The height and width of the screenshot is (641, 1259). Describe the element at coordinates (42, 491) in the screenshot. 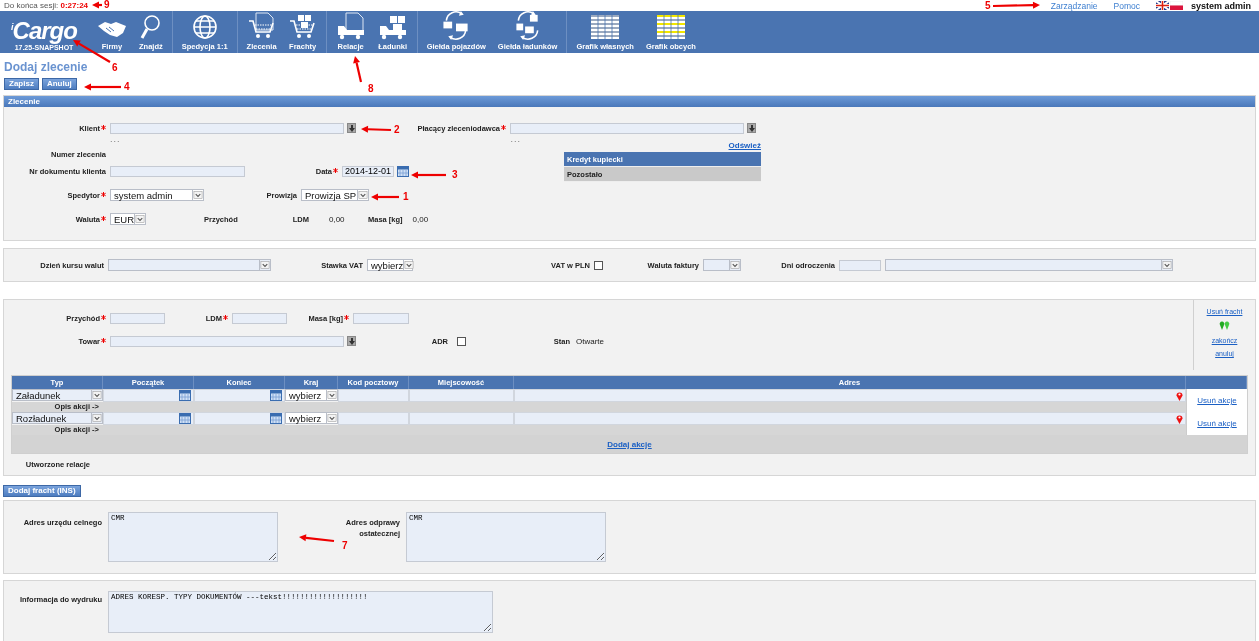

I see `add-freight-button: Dodaj fracht (INS)` at that location.